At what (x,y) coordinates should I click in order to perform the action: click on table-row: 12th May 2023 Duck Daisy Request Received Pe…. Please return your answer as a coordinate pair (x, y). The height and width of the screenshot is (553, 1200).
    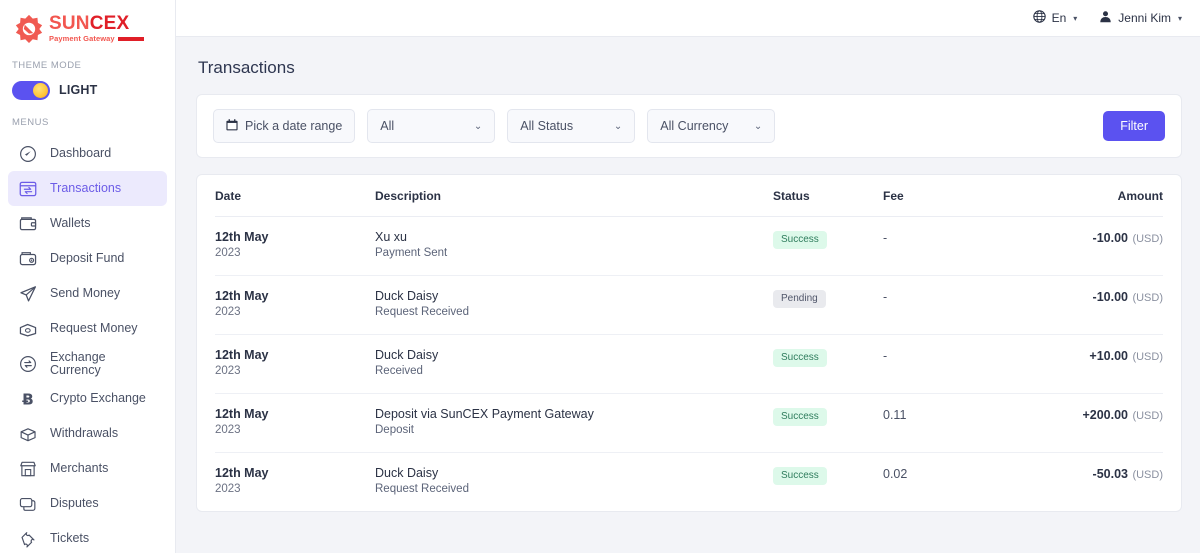
    Looking at the image, I should click on (689, 305).